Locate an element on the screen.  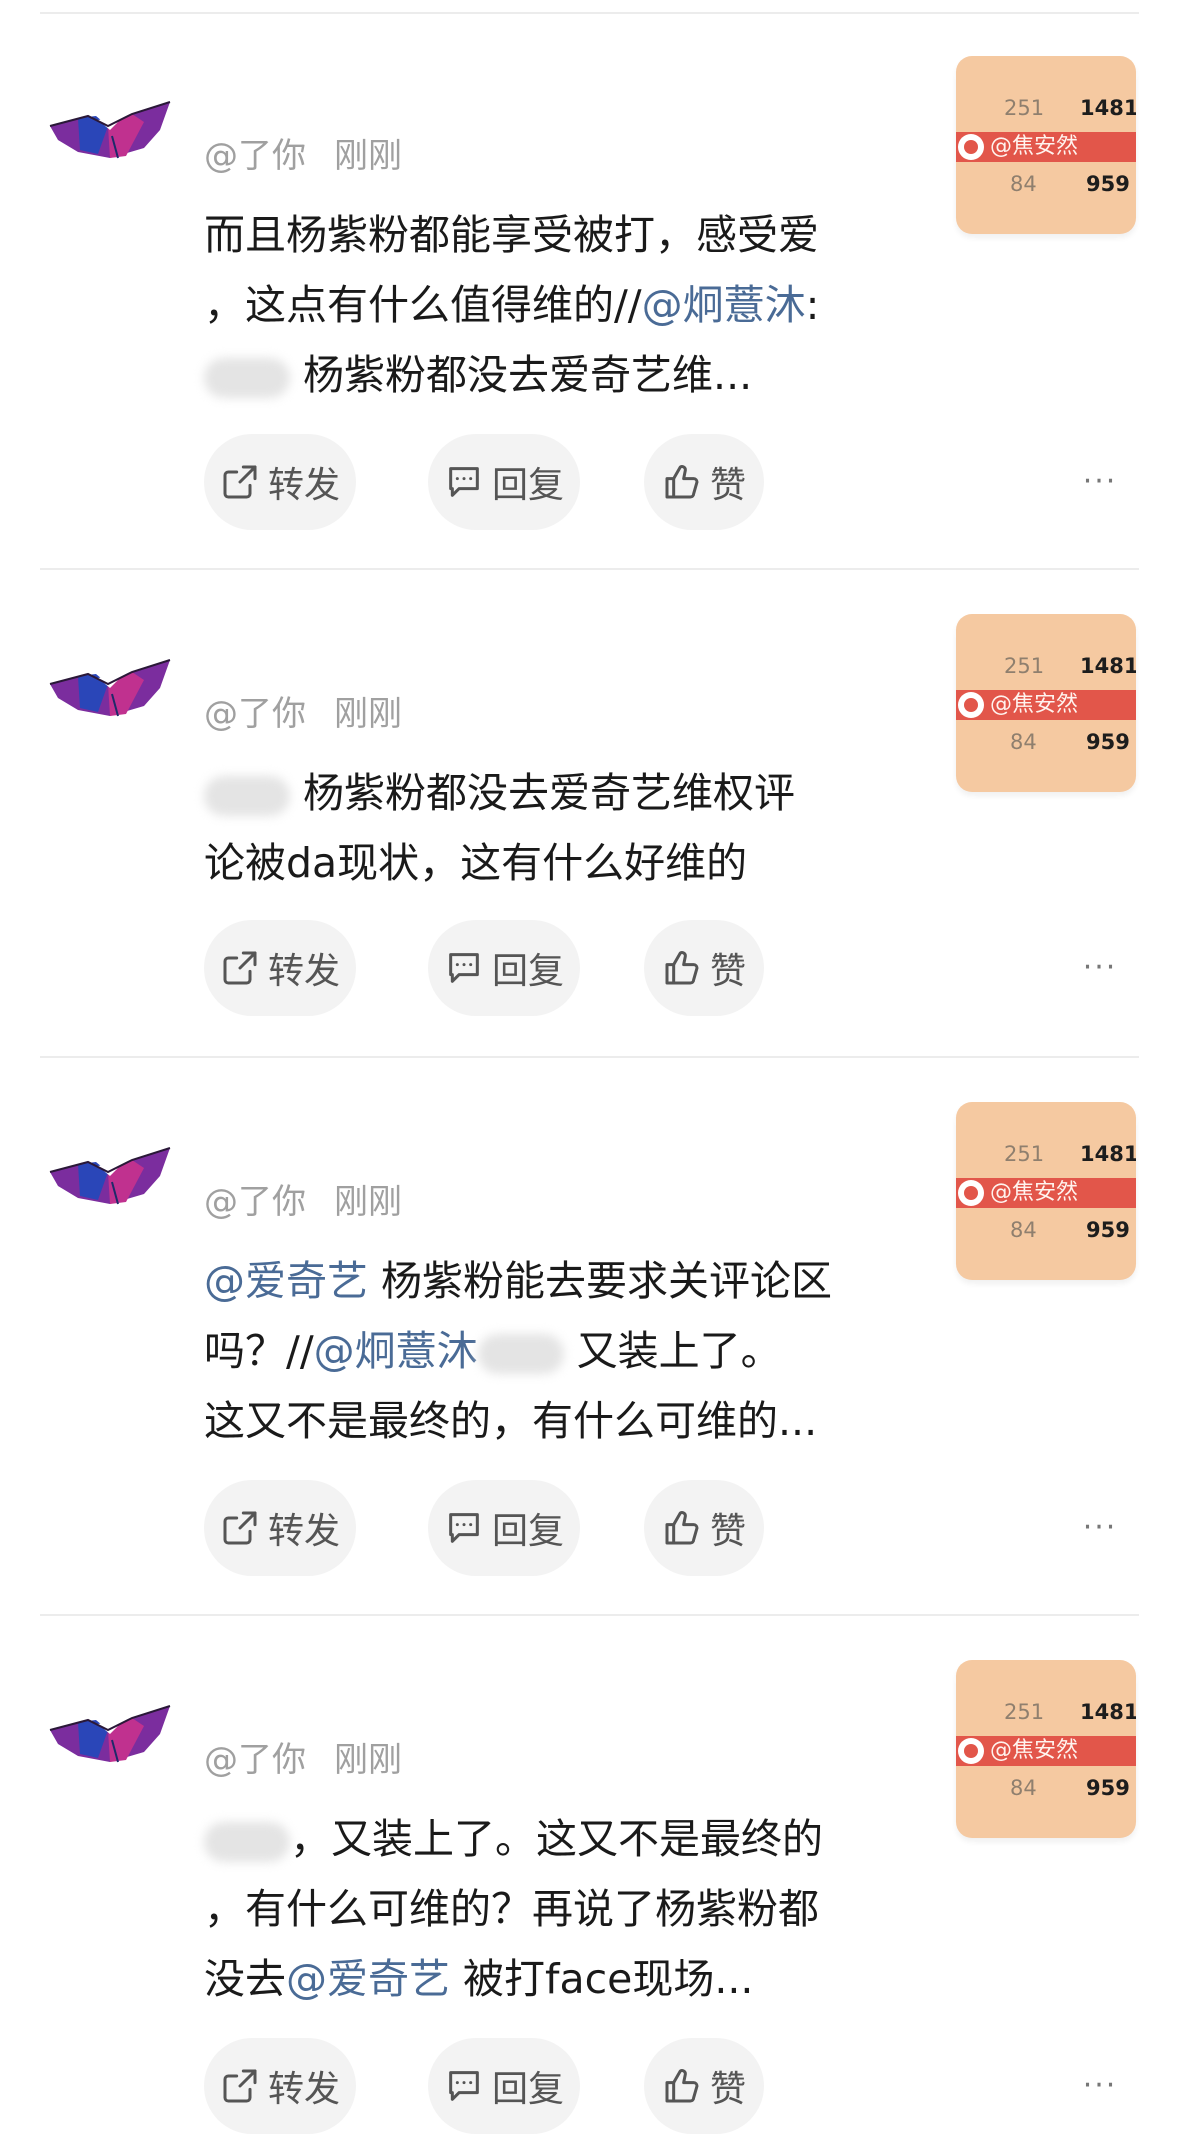
reply-icon is located at coordinates (464, 968).